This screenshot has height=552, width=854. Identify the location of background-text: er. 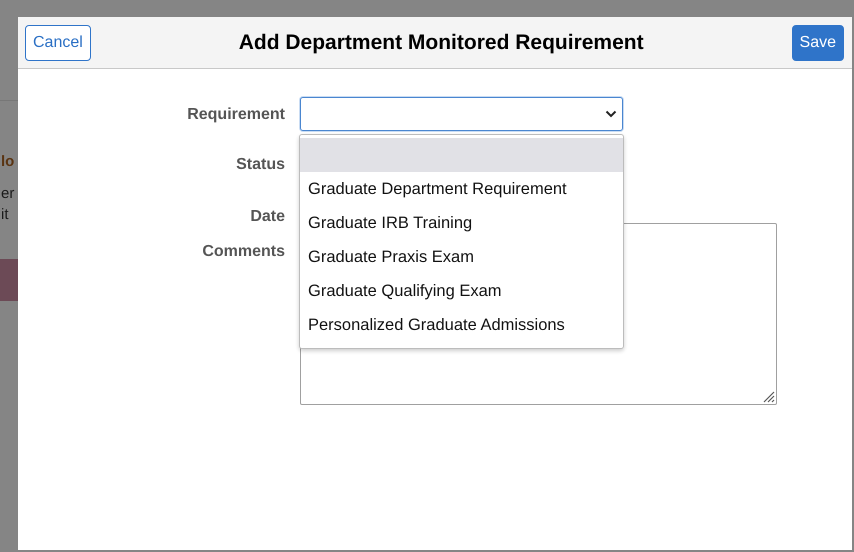
(7, 194).